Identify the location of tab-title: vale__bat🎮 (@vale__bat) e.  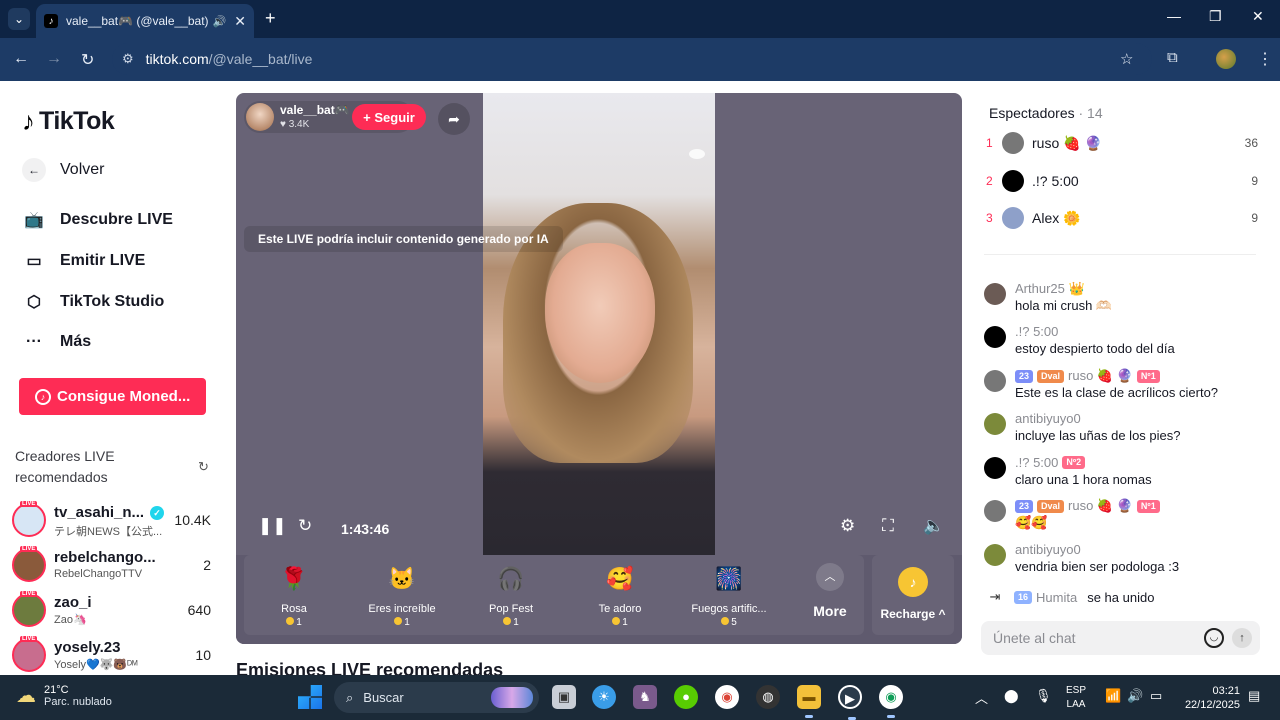
(137, 21).